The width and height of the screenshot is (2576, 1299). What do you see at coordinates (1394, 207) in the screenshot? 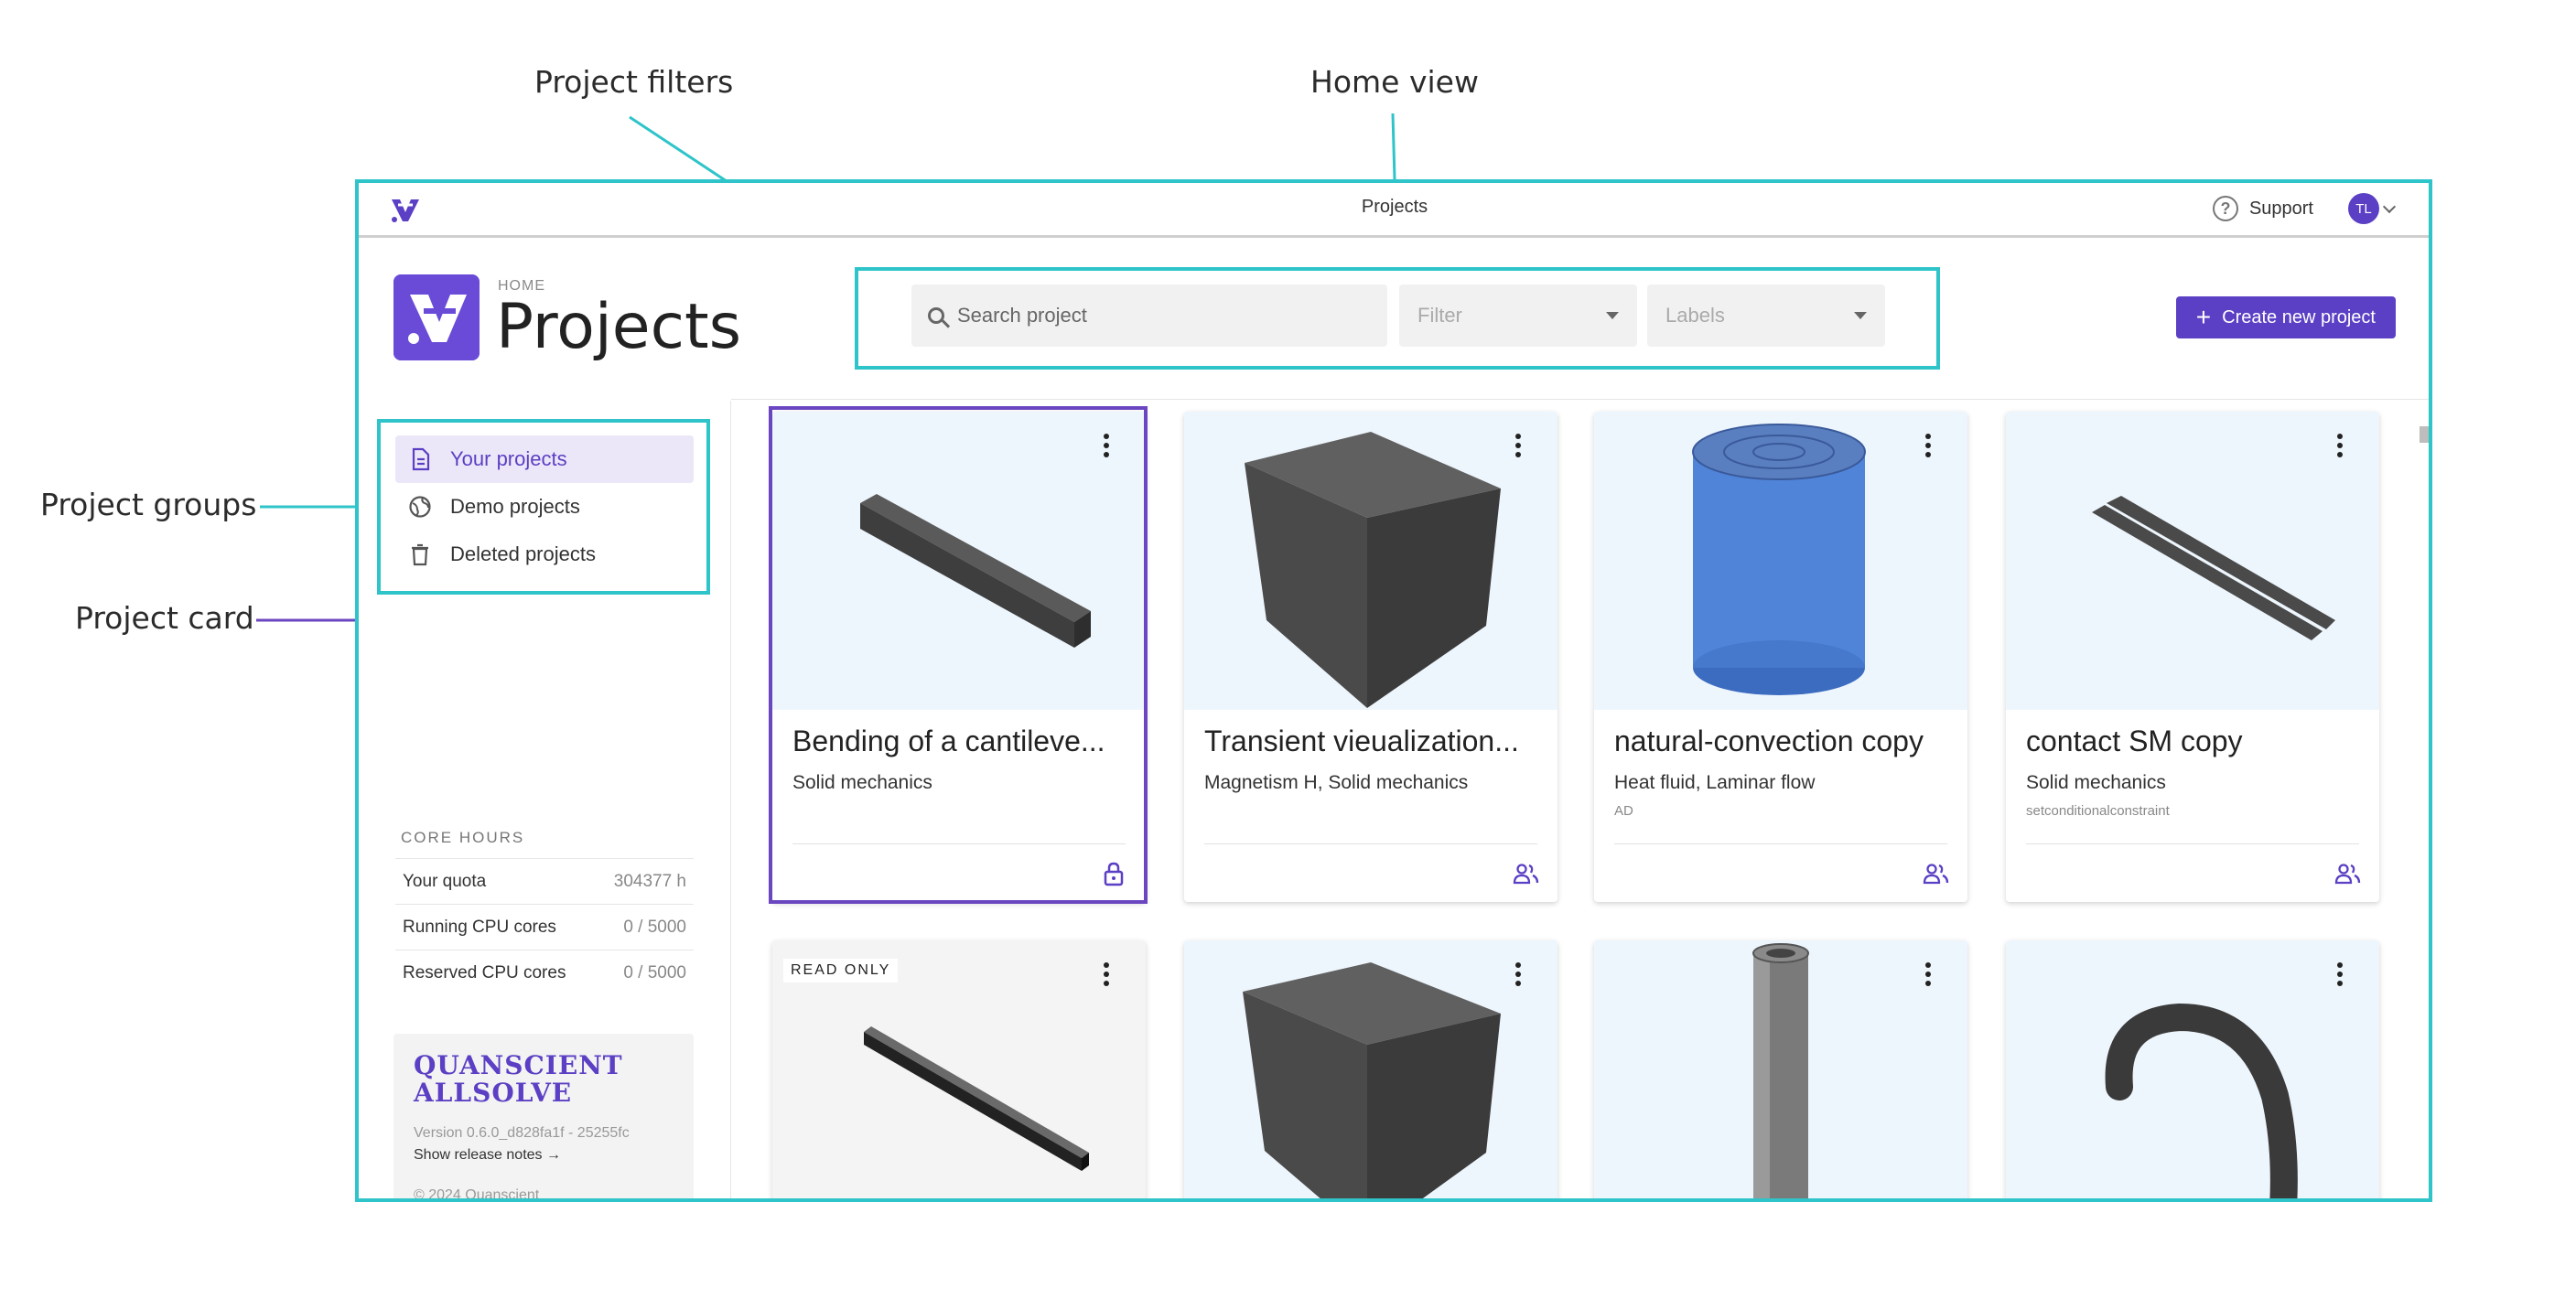
I see `topbar-title: Projects` at bounding box center [1394, 207].